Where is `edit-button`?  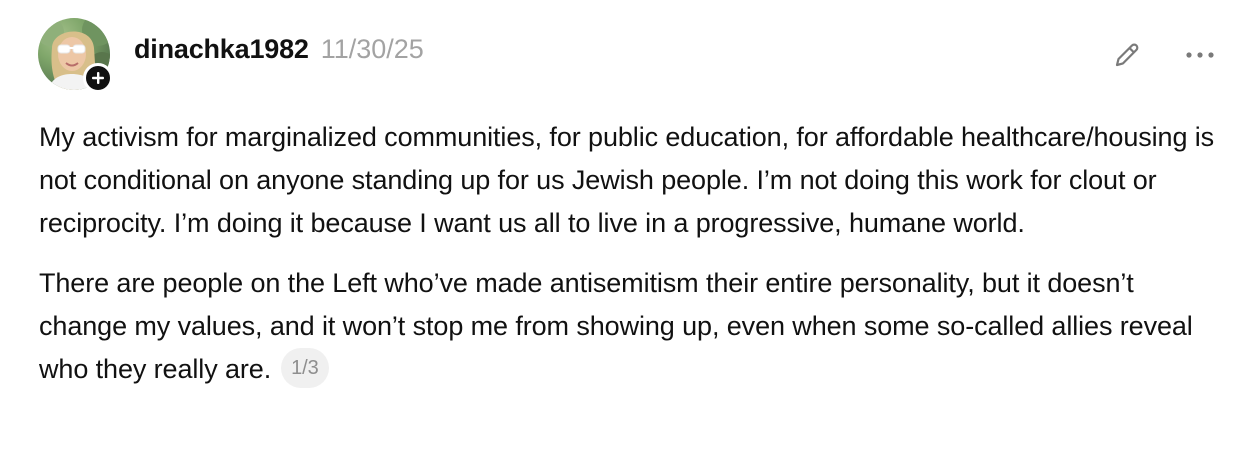
edit-button is located at coordinates (1127, 55).